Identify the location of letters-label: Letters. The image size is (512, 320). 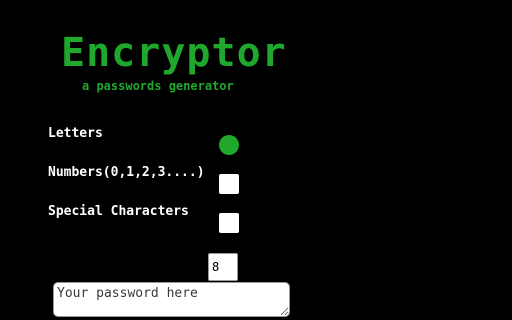
(75, 133).